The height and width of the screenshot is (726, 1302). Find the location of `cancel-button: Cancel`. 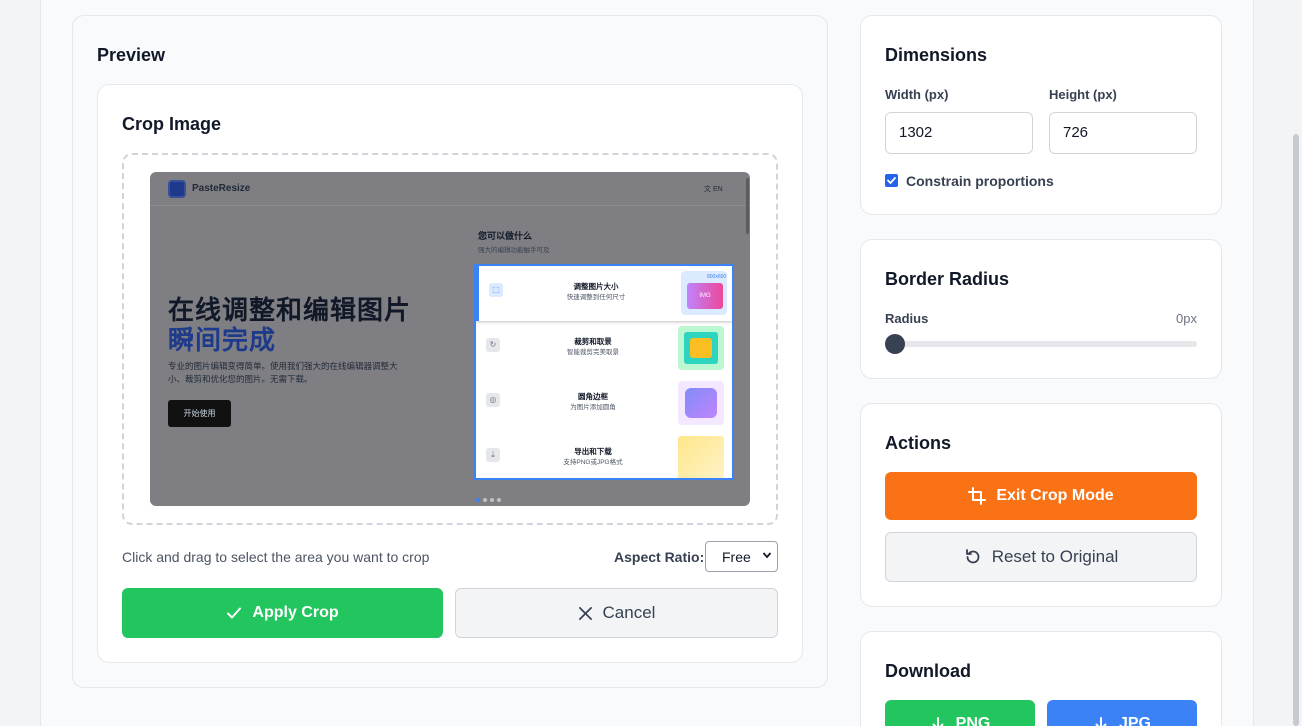

cancel-button: Cancel is located at coordinates (616, 613).